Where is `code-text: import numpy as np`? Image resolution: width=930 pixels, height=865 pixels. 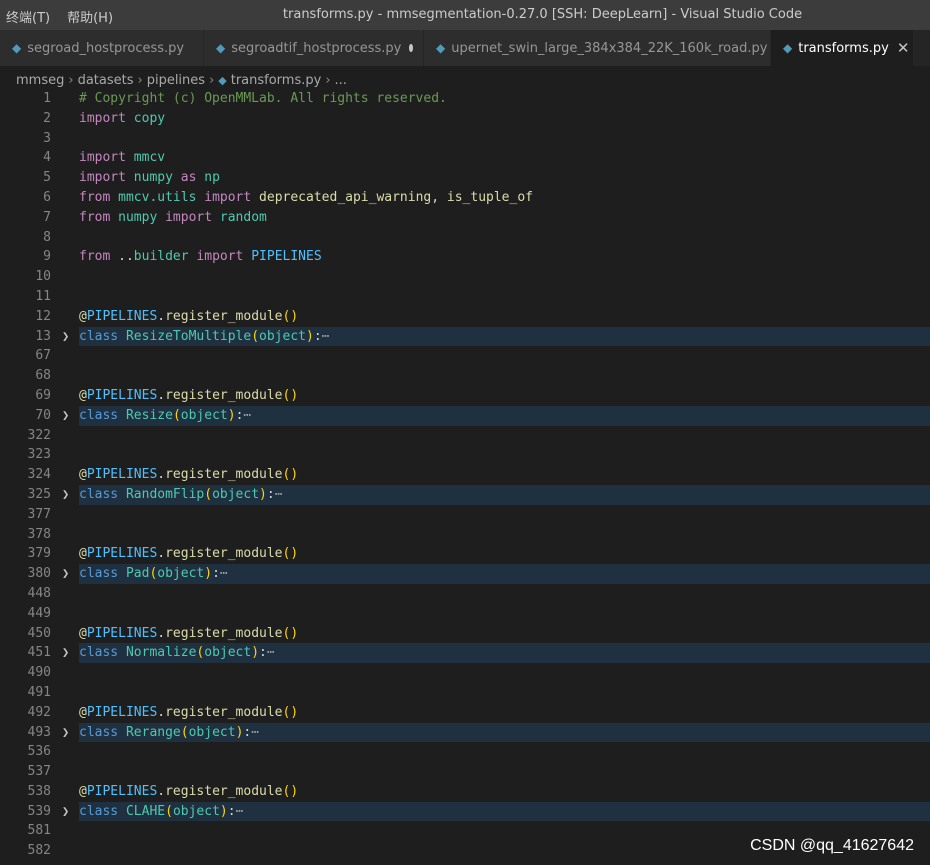
code-text: import numpy as np is located at coordinates (504, 178).